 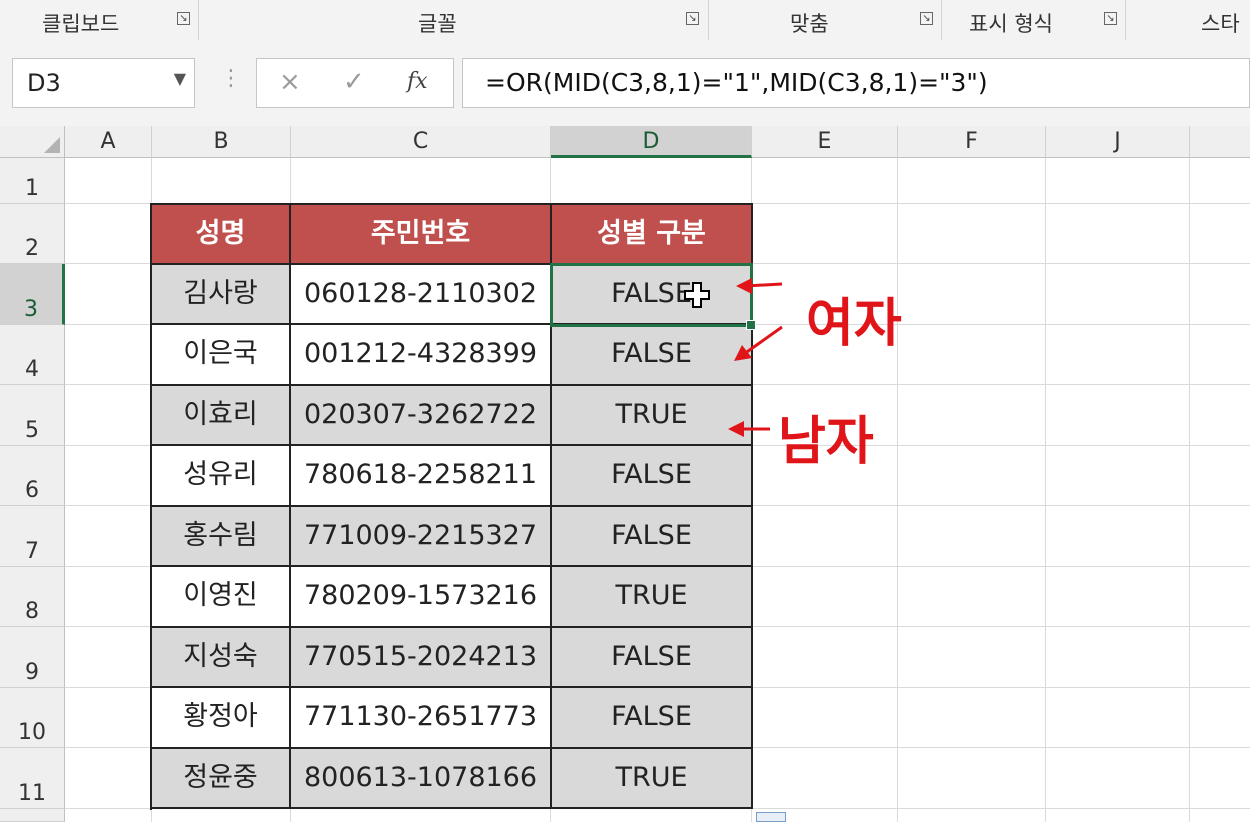 I want to click on annotation-arrows, so click(x=755, y=357).